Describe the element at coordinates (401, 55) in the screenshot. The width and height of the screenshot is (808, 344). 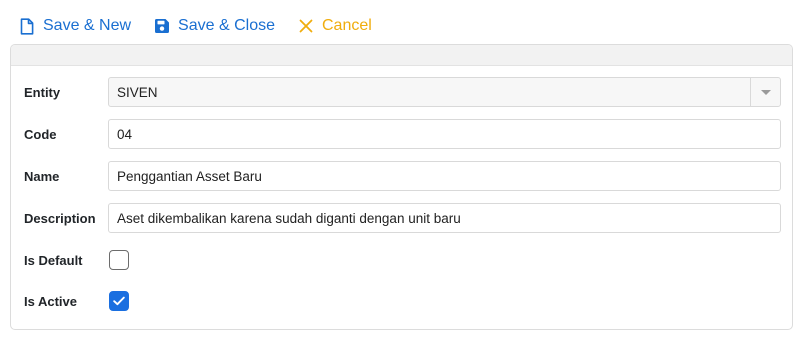
I see `panel-header` at that location.